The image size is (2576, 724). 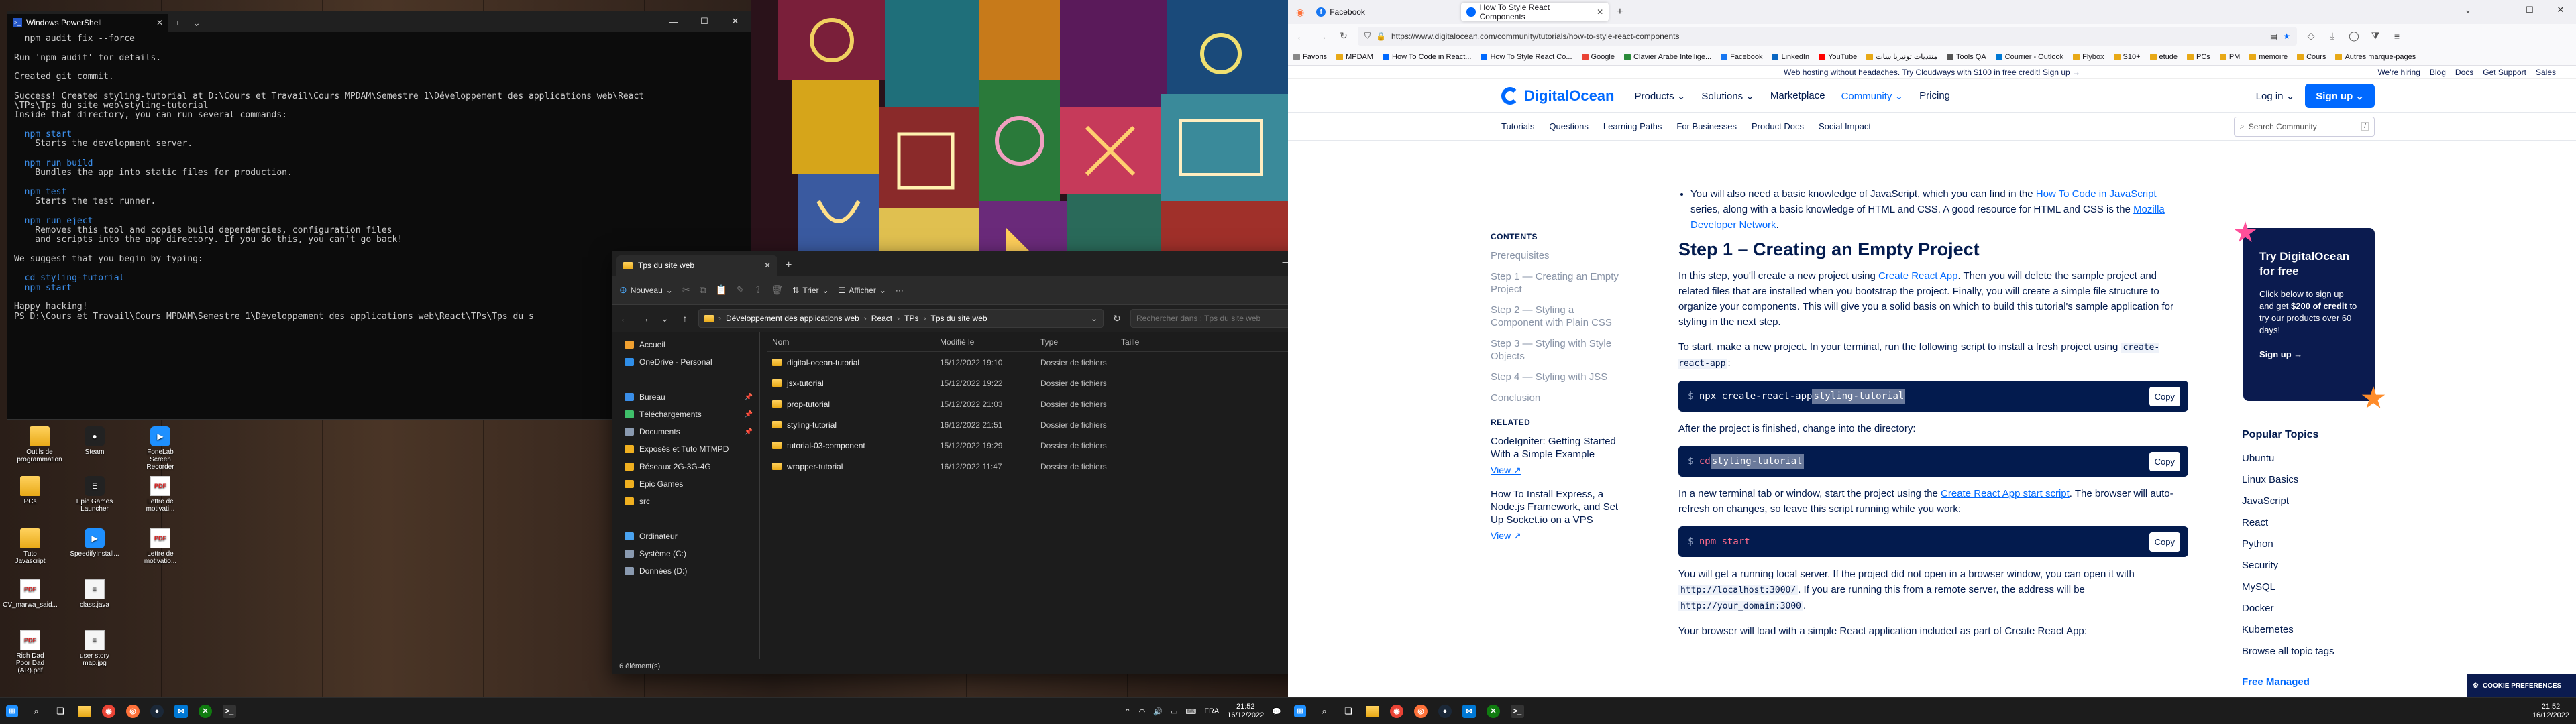 I want to click on firefox-taskbar-button: ◎, so click(x=1421, y=711).